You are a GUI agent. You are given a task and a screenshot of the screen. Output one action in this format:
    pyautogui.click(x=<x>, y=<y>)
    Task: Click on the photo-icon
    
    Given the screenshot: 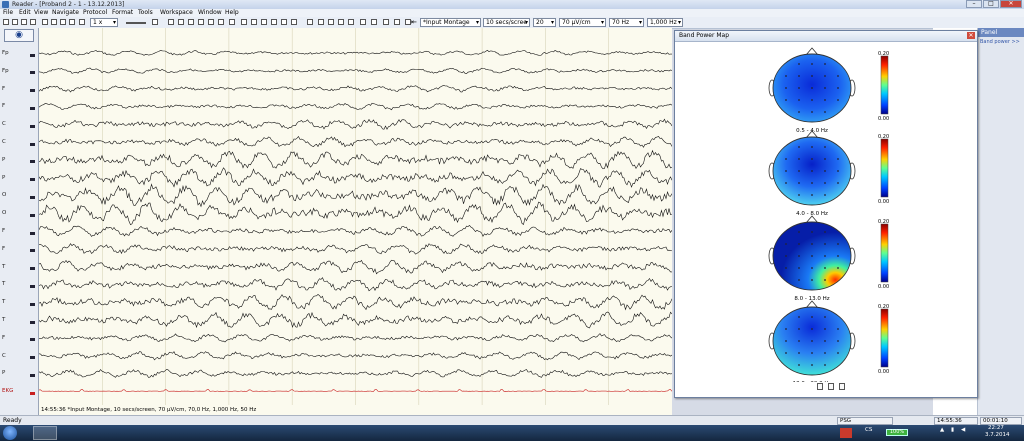 What is the action you would take?
    pyautogui.click(x=397, y=22)
    